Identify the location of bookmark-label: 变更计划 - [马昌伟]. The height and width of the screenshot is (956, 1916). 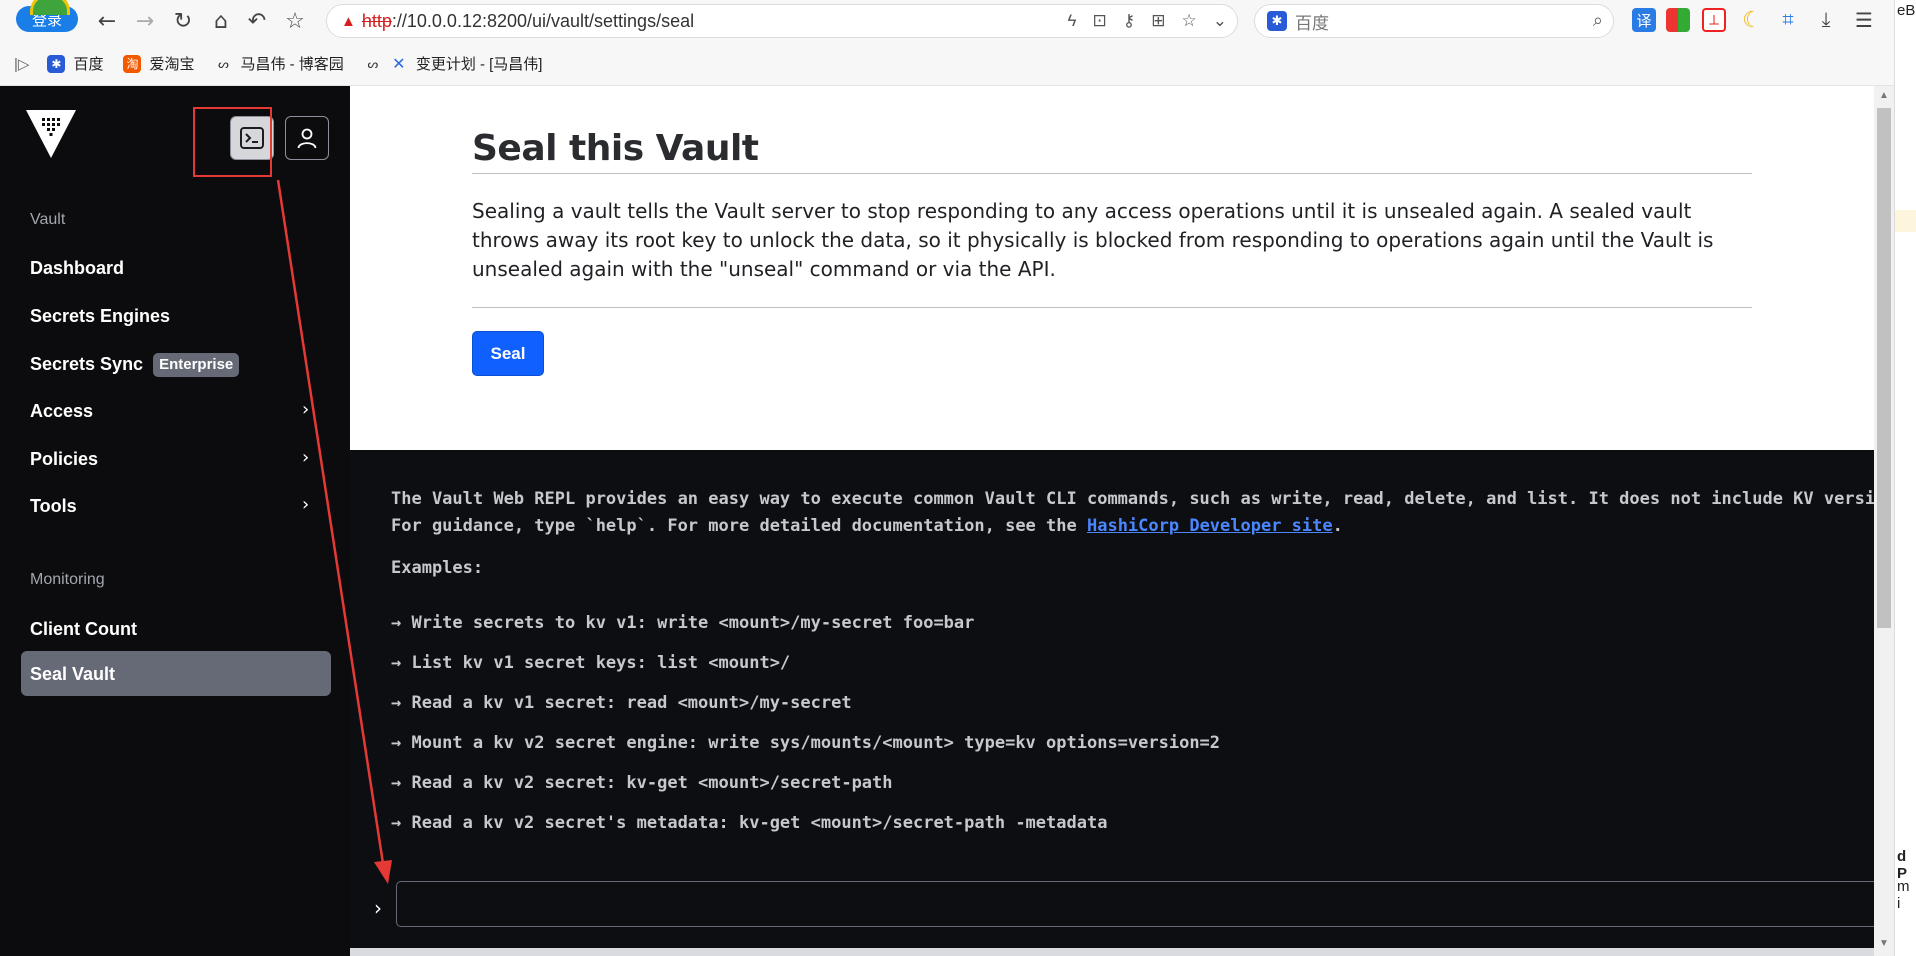
(479, 64).